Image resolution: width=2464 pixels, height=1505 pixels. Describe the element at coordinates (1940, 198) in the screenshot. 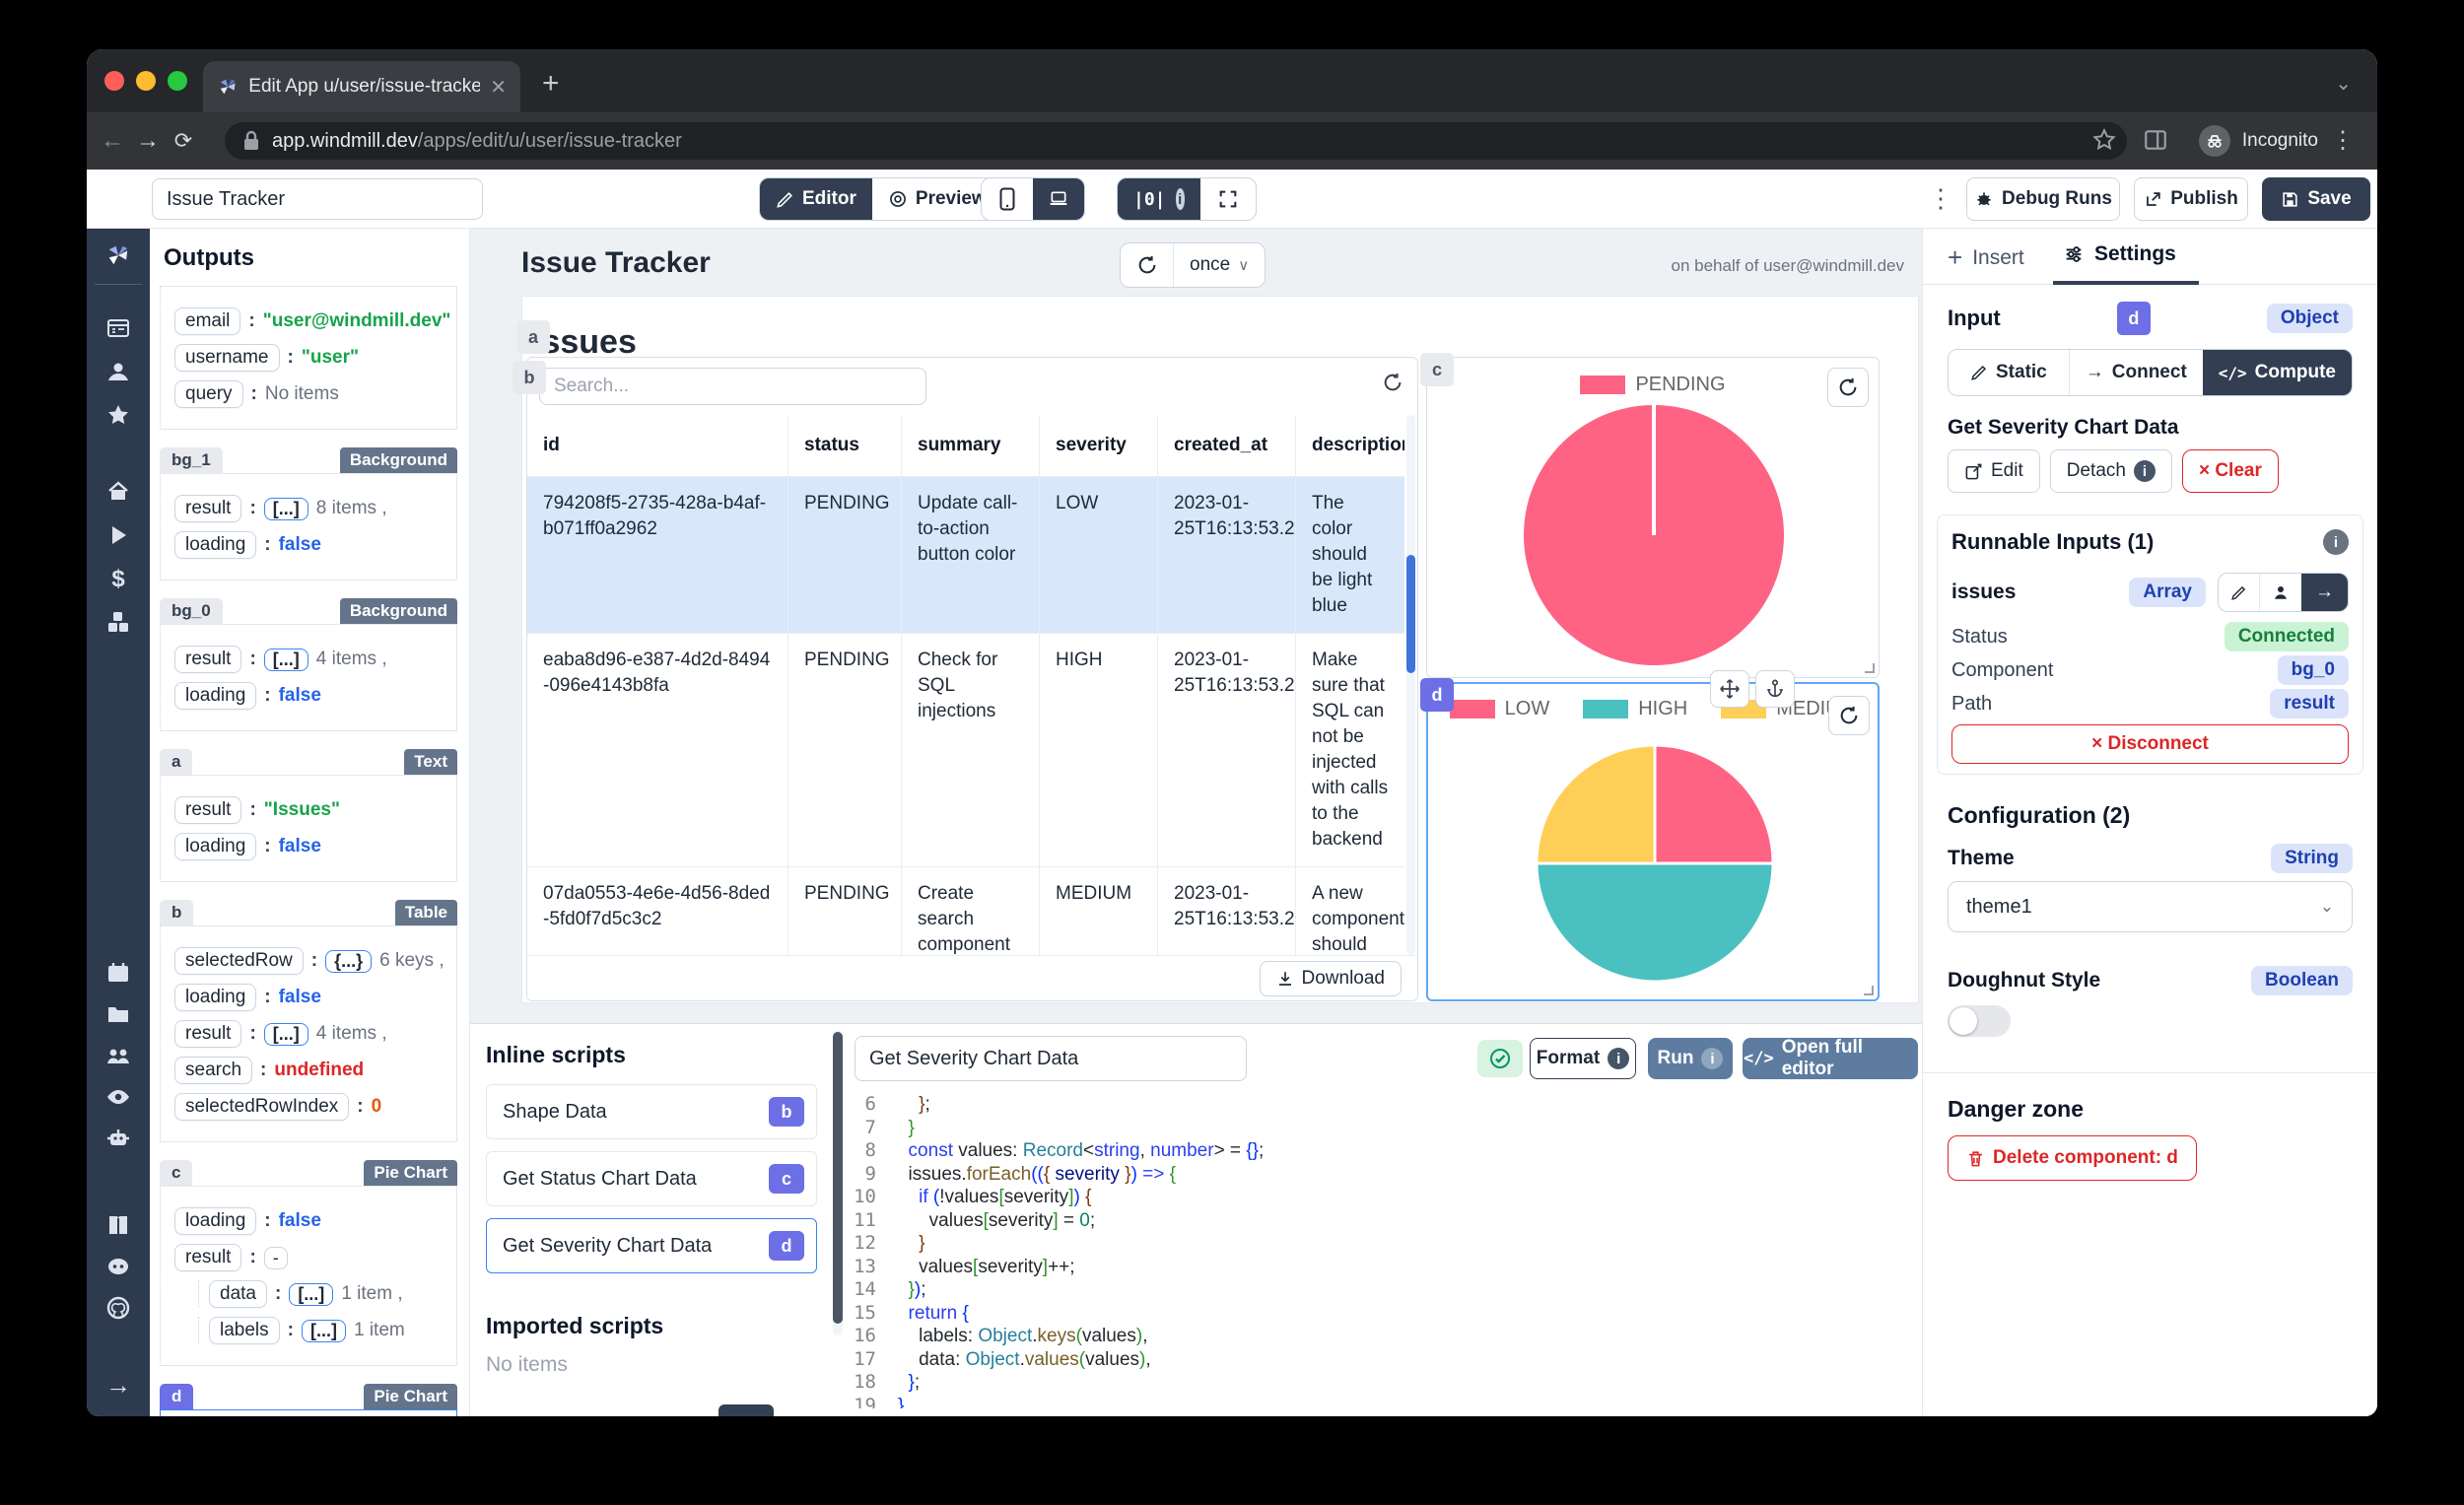

I see `more-options-icon: ⋮` at that location.